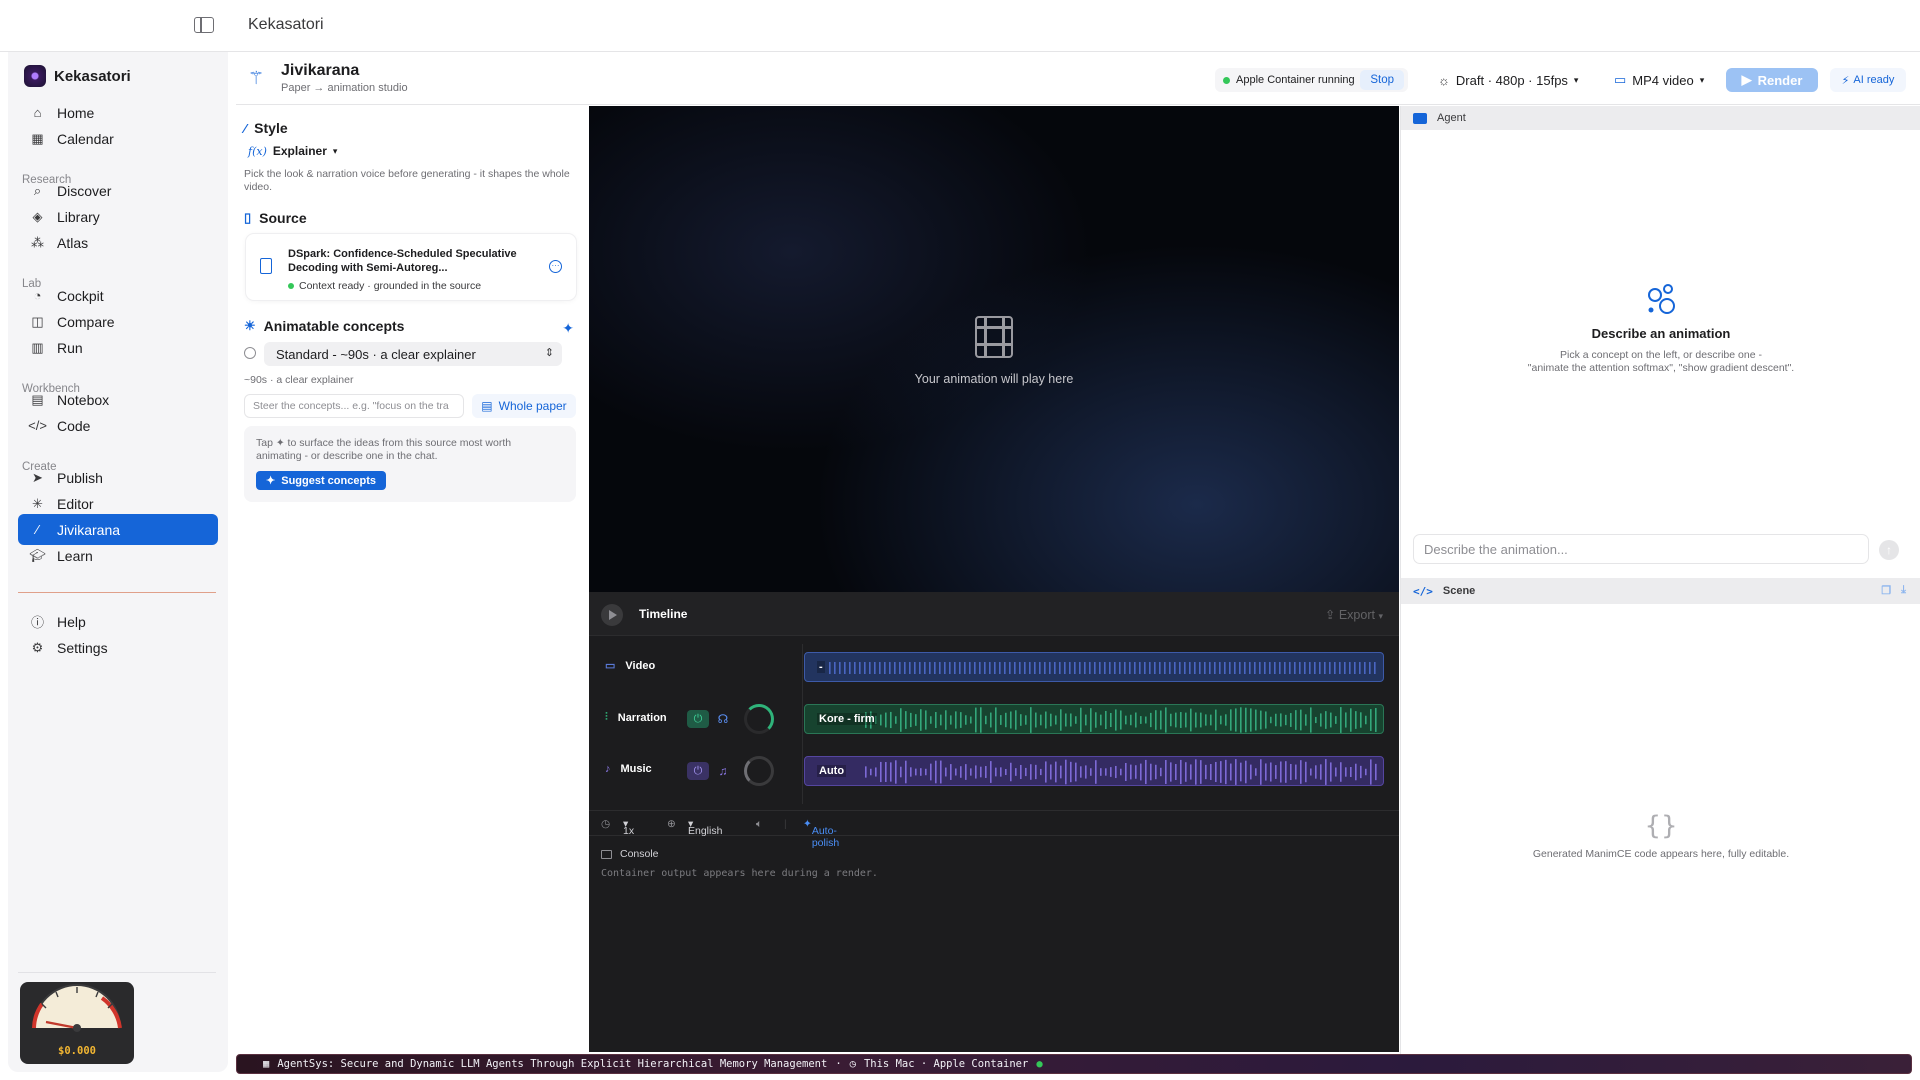 The width and height of the screenshot is (1920, 1080). Describe the element at coordinates (1354, 614) in the screenshot. I see `export-button: ⇪ Export ▾` at that location.